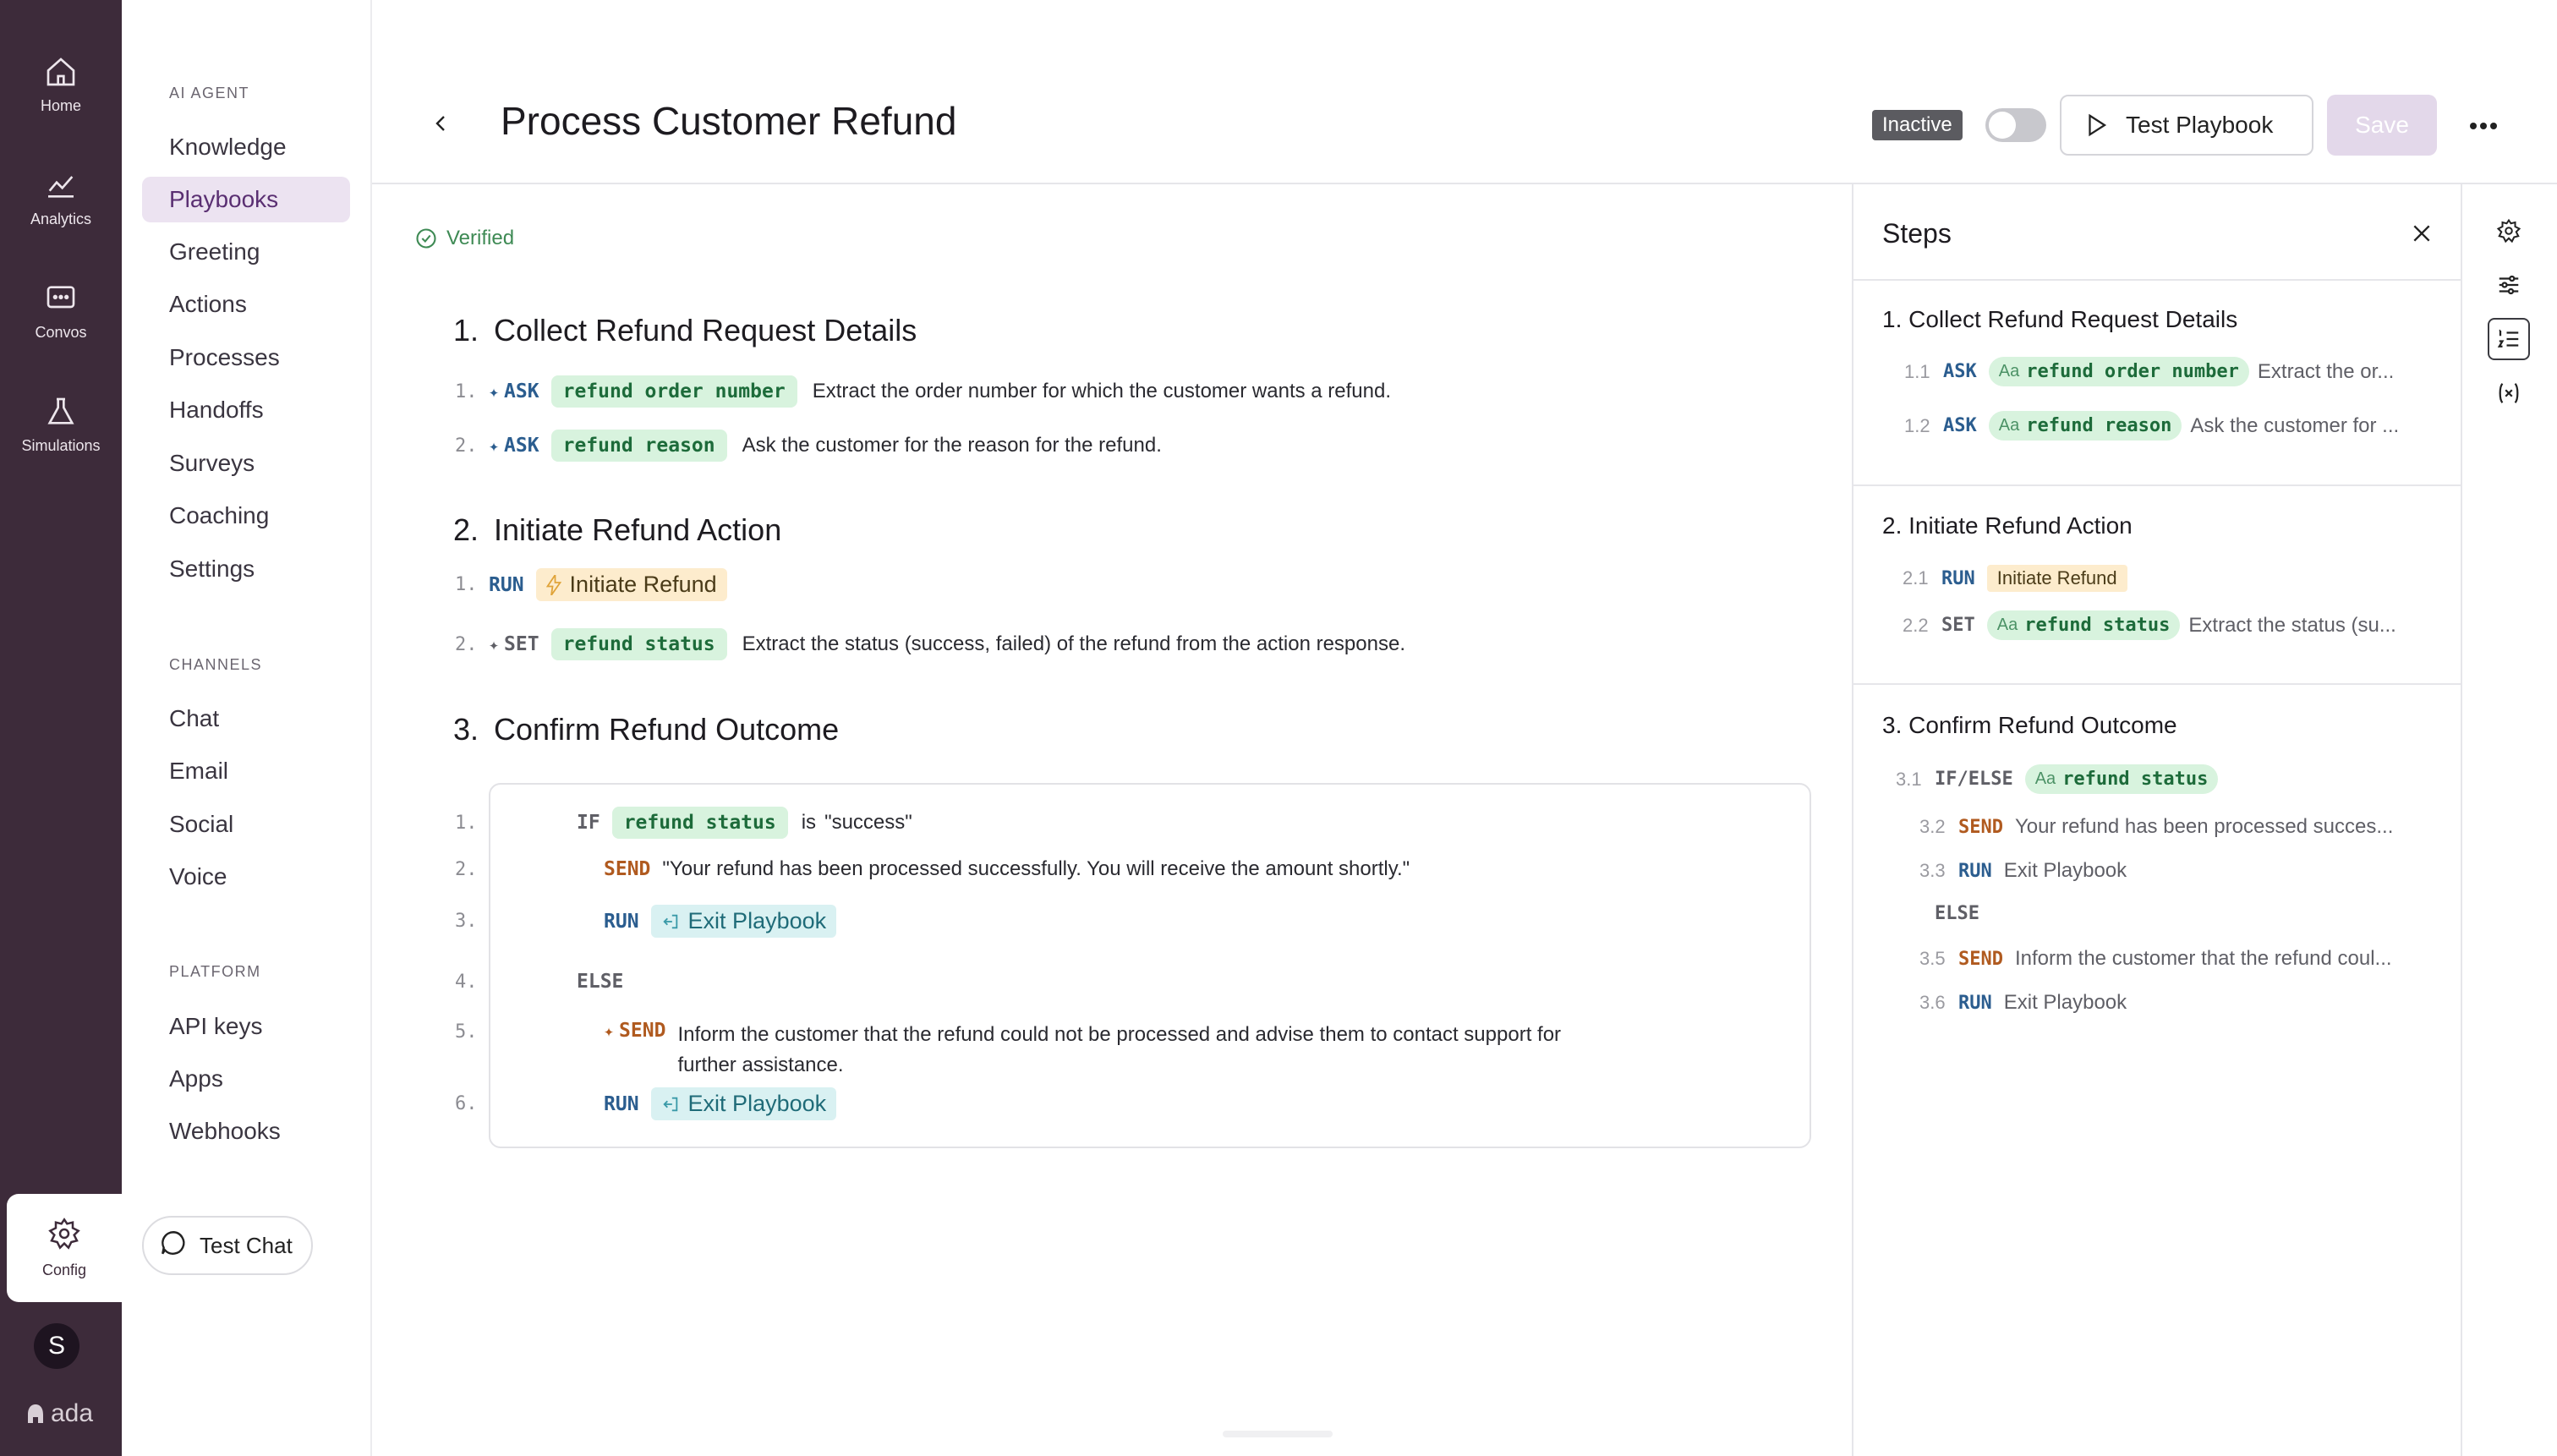 This screenshot has width=2557, height=1456. What do you see at coordinates (246, 569) in the screenshot?
I see `nav-item-settings: Settings` at bounding box center [246, 569].